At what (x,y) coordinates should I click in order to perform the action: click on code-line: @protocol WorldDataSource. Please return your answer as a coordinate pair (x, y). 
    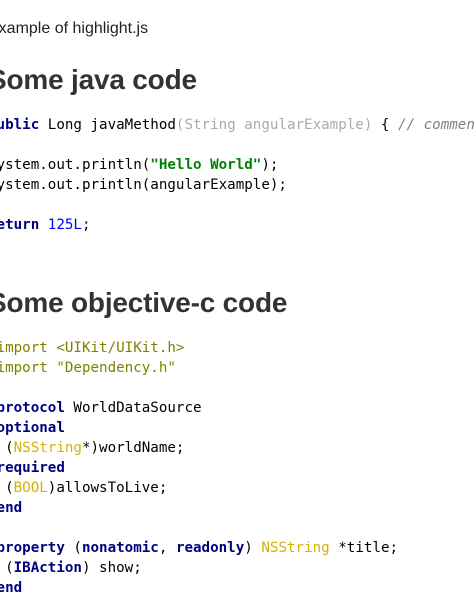
    Looking at the image, I should click on (199, 408).